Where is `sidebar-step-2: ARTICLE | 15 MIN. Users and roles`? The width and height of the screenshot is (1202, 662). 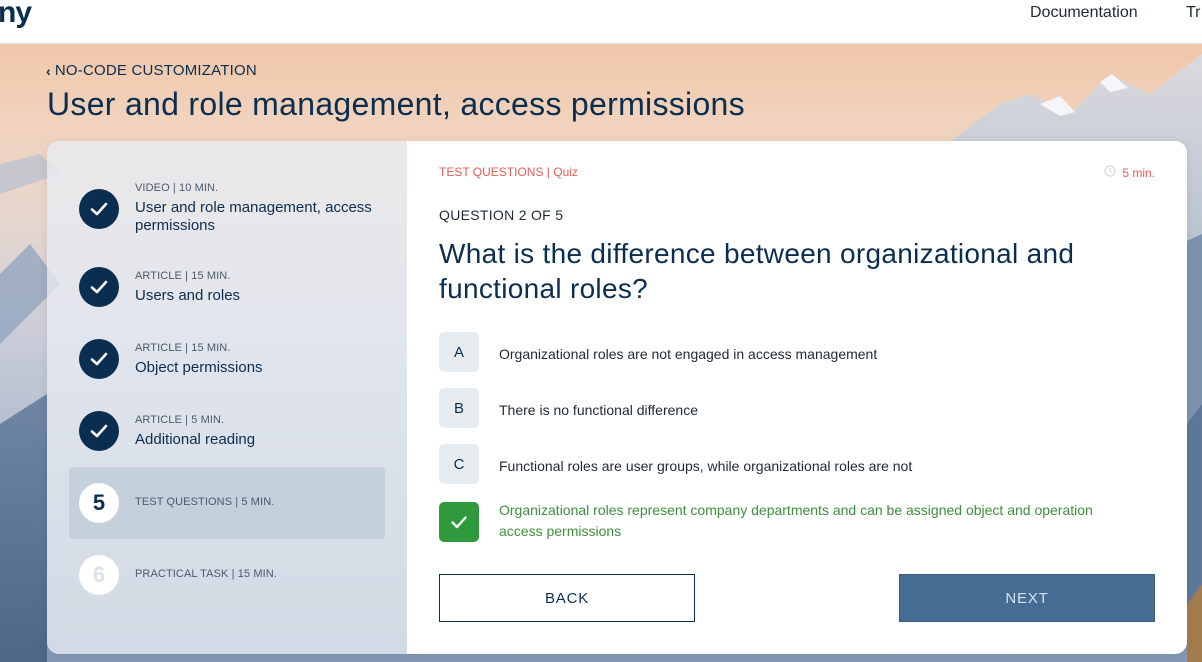
sidebar-step-2: ARTICLE | 15 MIN. Users and roles is located at coordinates (227, 287).